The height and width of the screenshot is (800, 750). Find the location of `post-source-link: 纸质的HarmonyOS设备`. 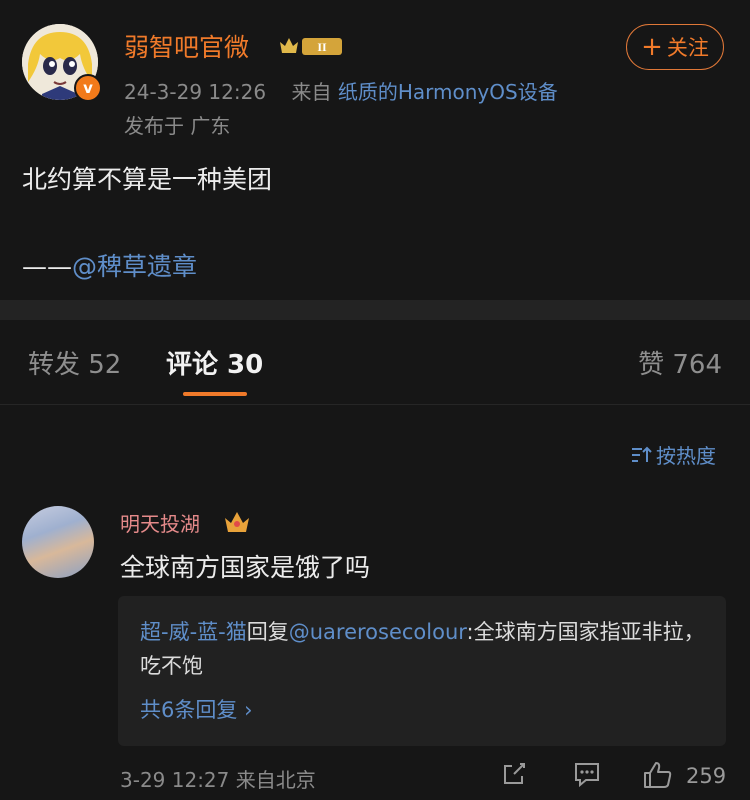

post-source-link: 纸质的HarmonyOS设备 is located at coordinates (448, 92).